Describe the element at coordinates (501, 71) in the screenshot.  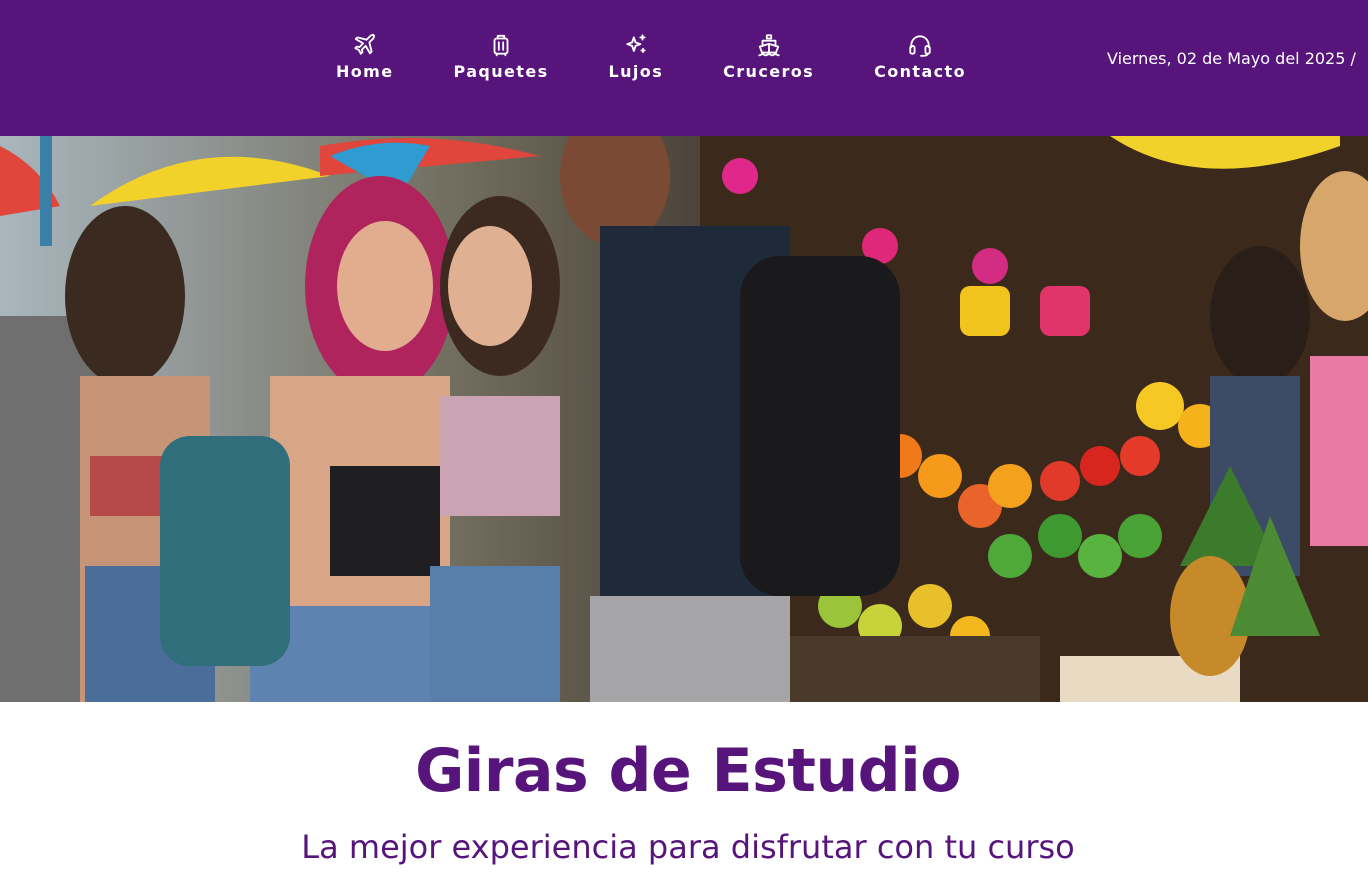
I see `nav-paquetes-label: Paquetes` at that location.